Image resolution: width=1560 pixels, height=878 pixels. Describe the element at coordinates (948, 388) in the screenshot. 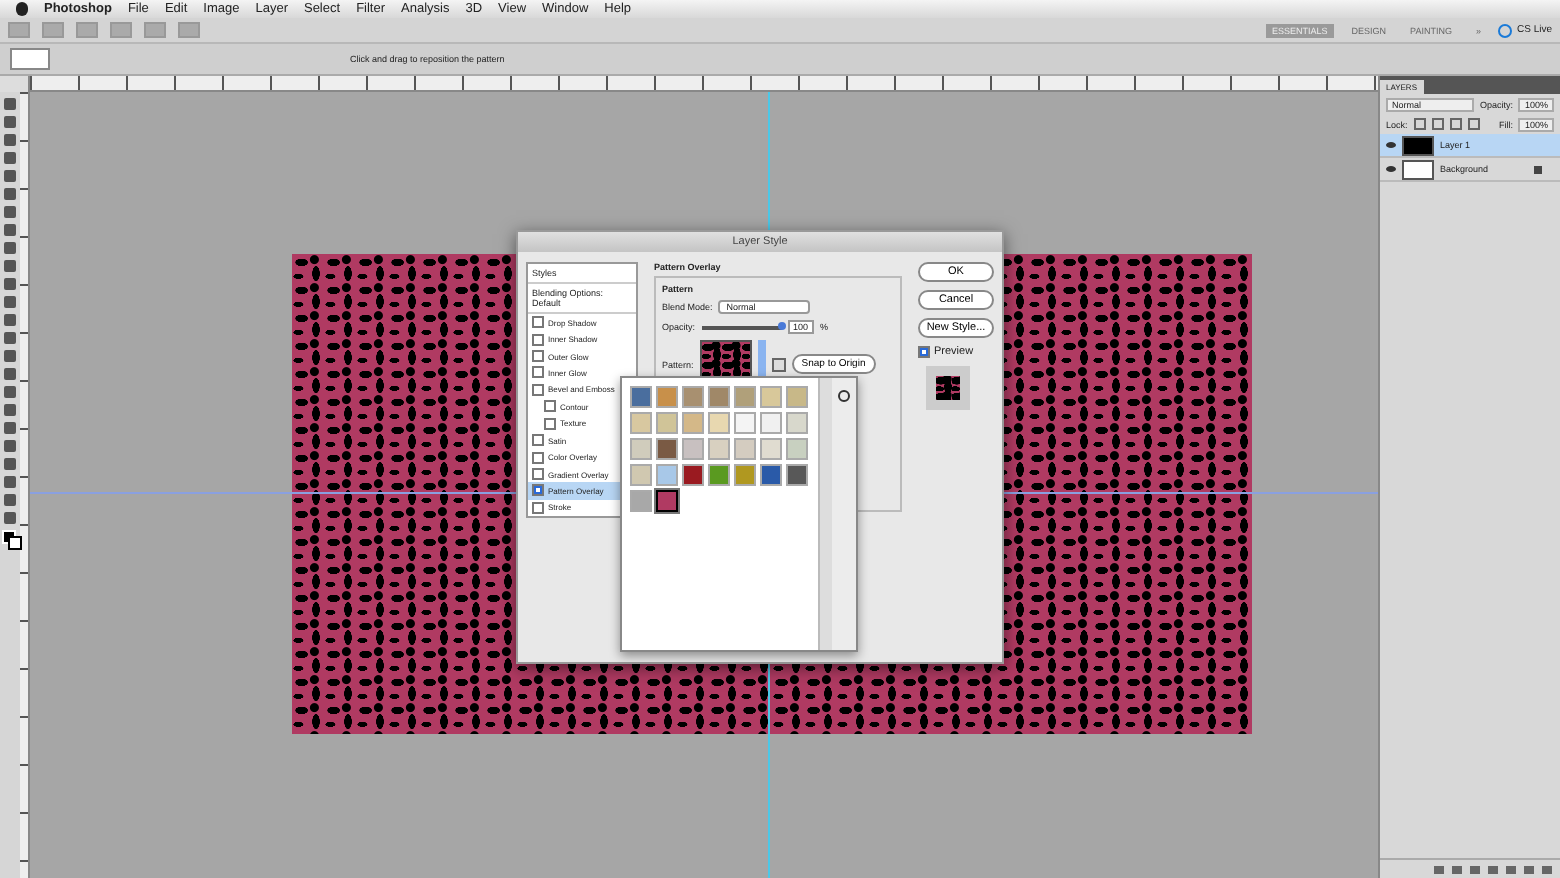

I see `preview-thumbnail` at that location.